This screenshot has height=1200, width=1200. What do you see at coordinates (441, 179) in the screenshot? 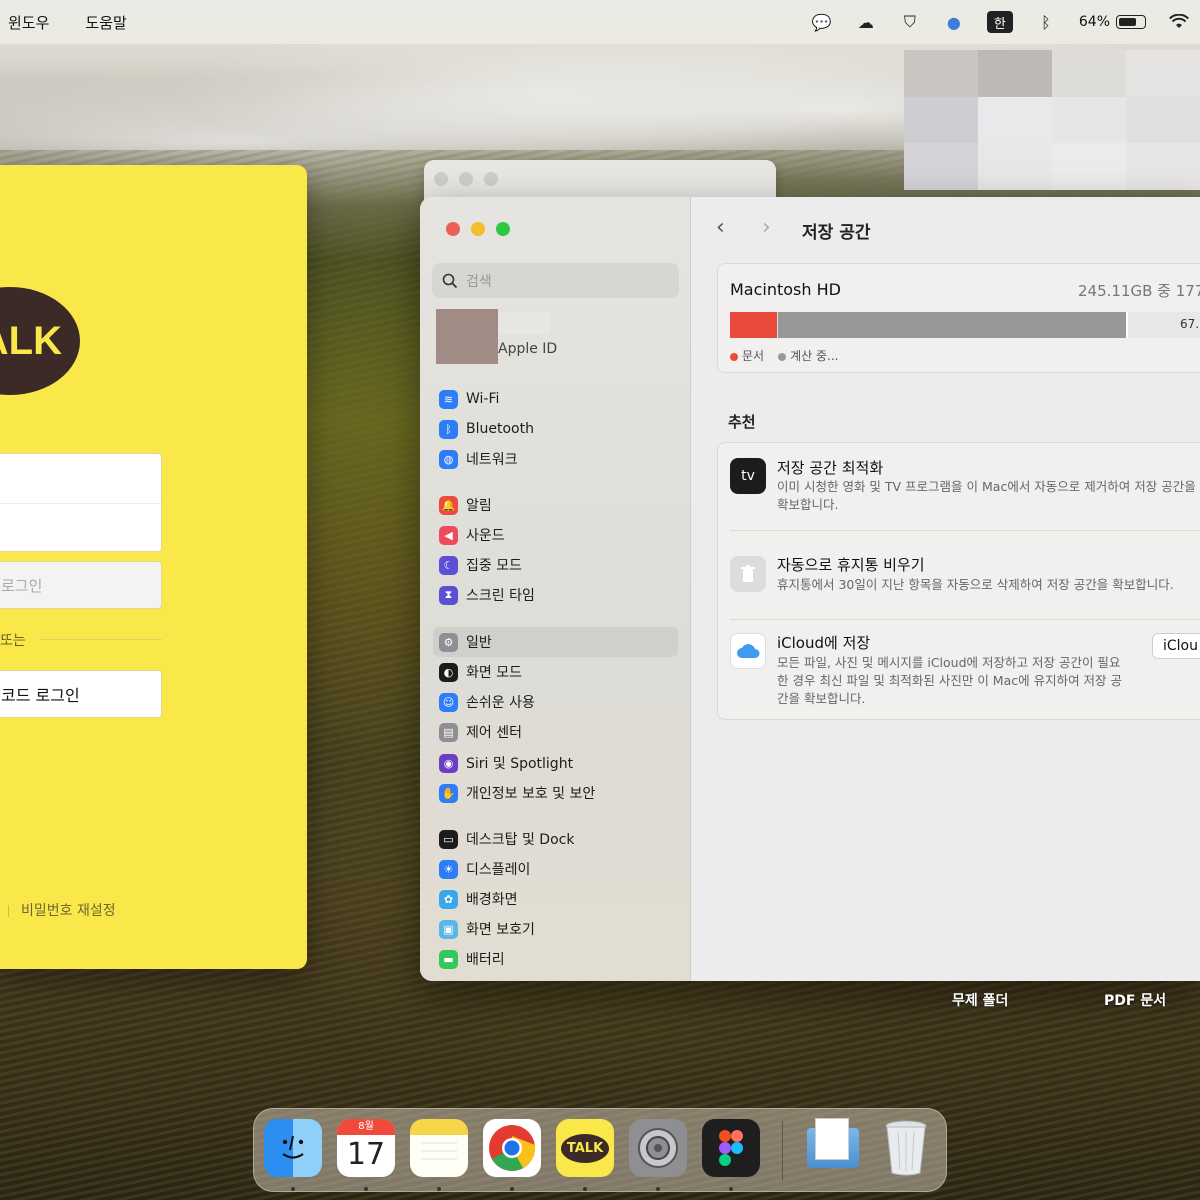
I see `inactive-close-button` at bounding box center [441, 179].